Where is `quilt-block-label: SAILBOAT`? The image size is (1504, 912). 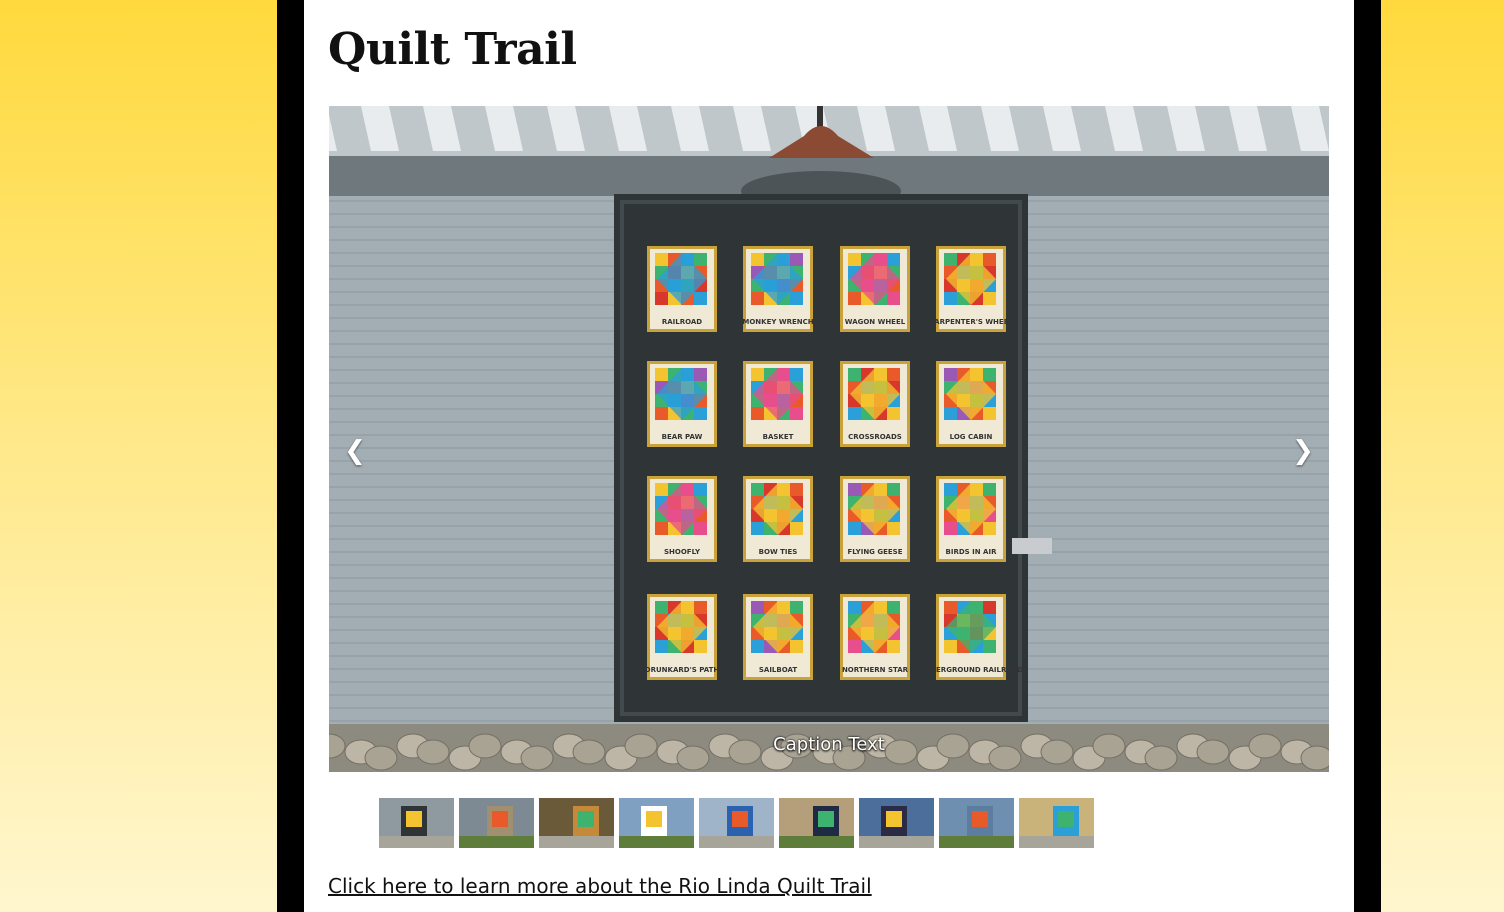
quilt-block-label: SAILBOAT is located at coordinates (778, 670).